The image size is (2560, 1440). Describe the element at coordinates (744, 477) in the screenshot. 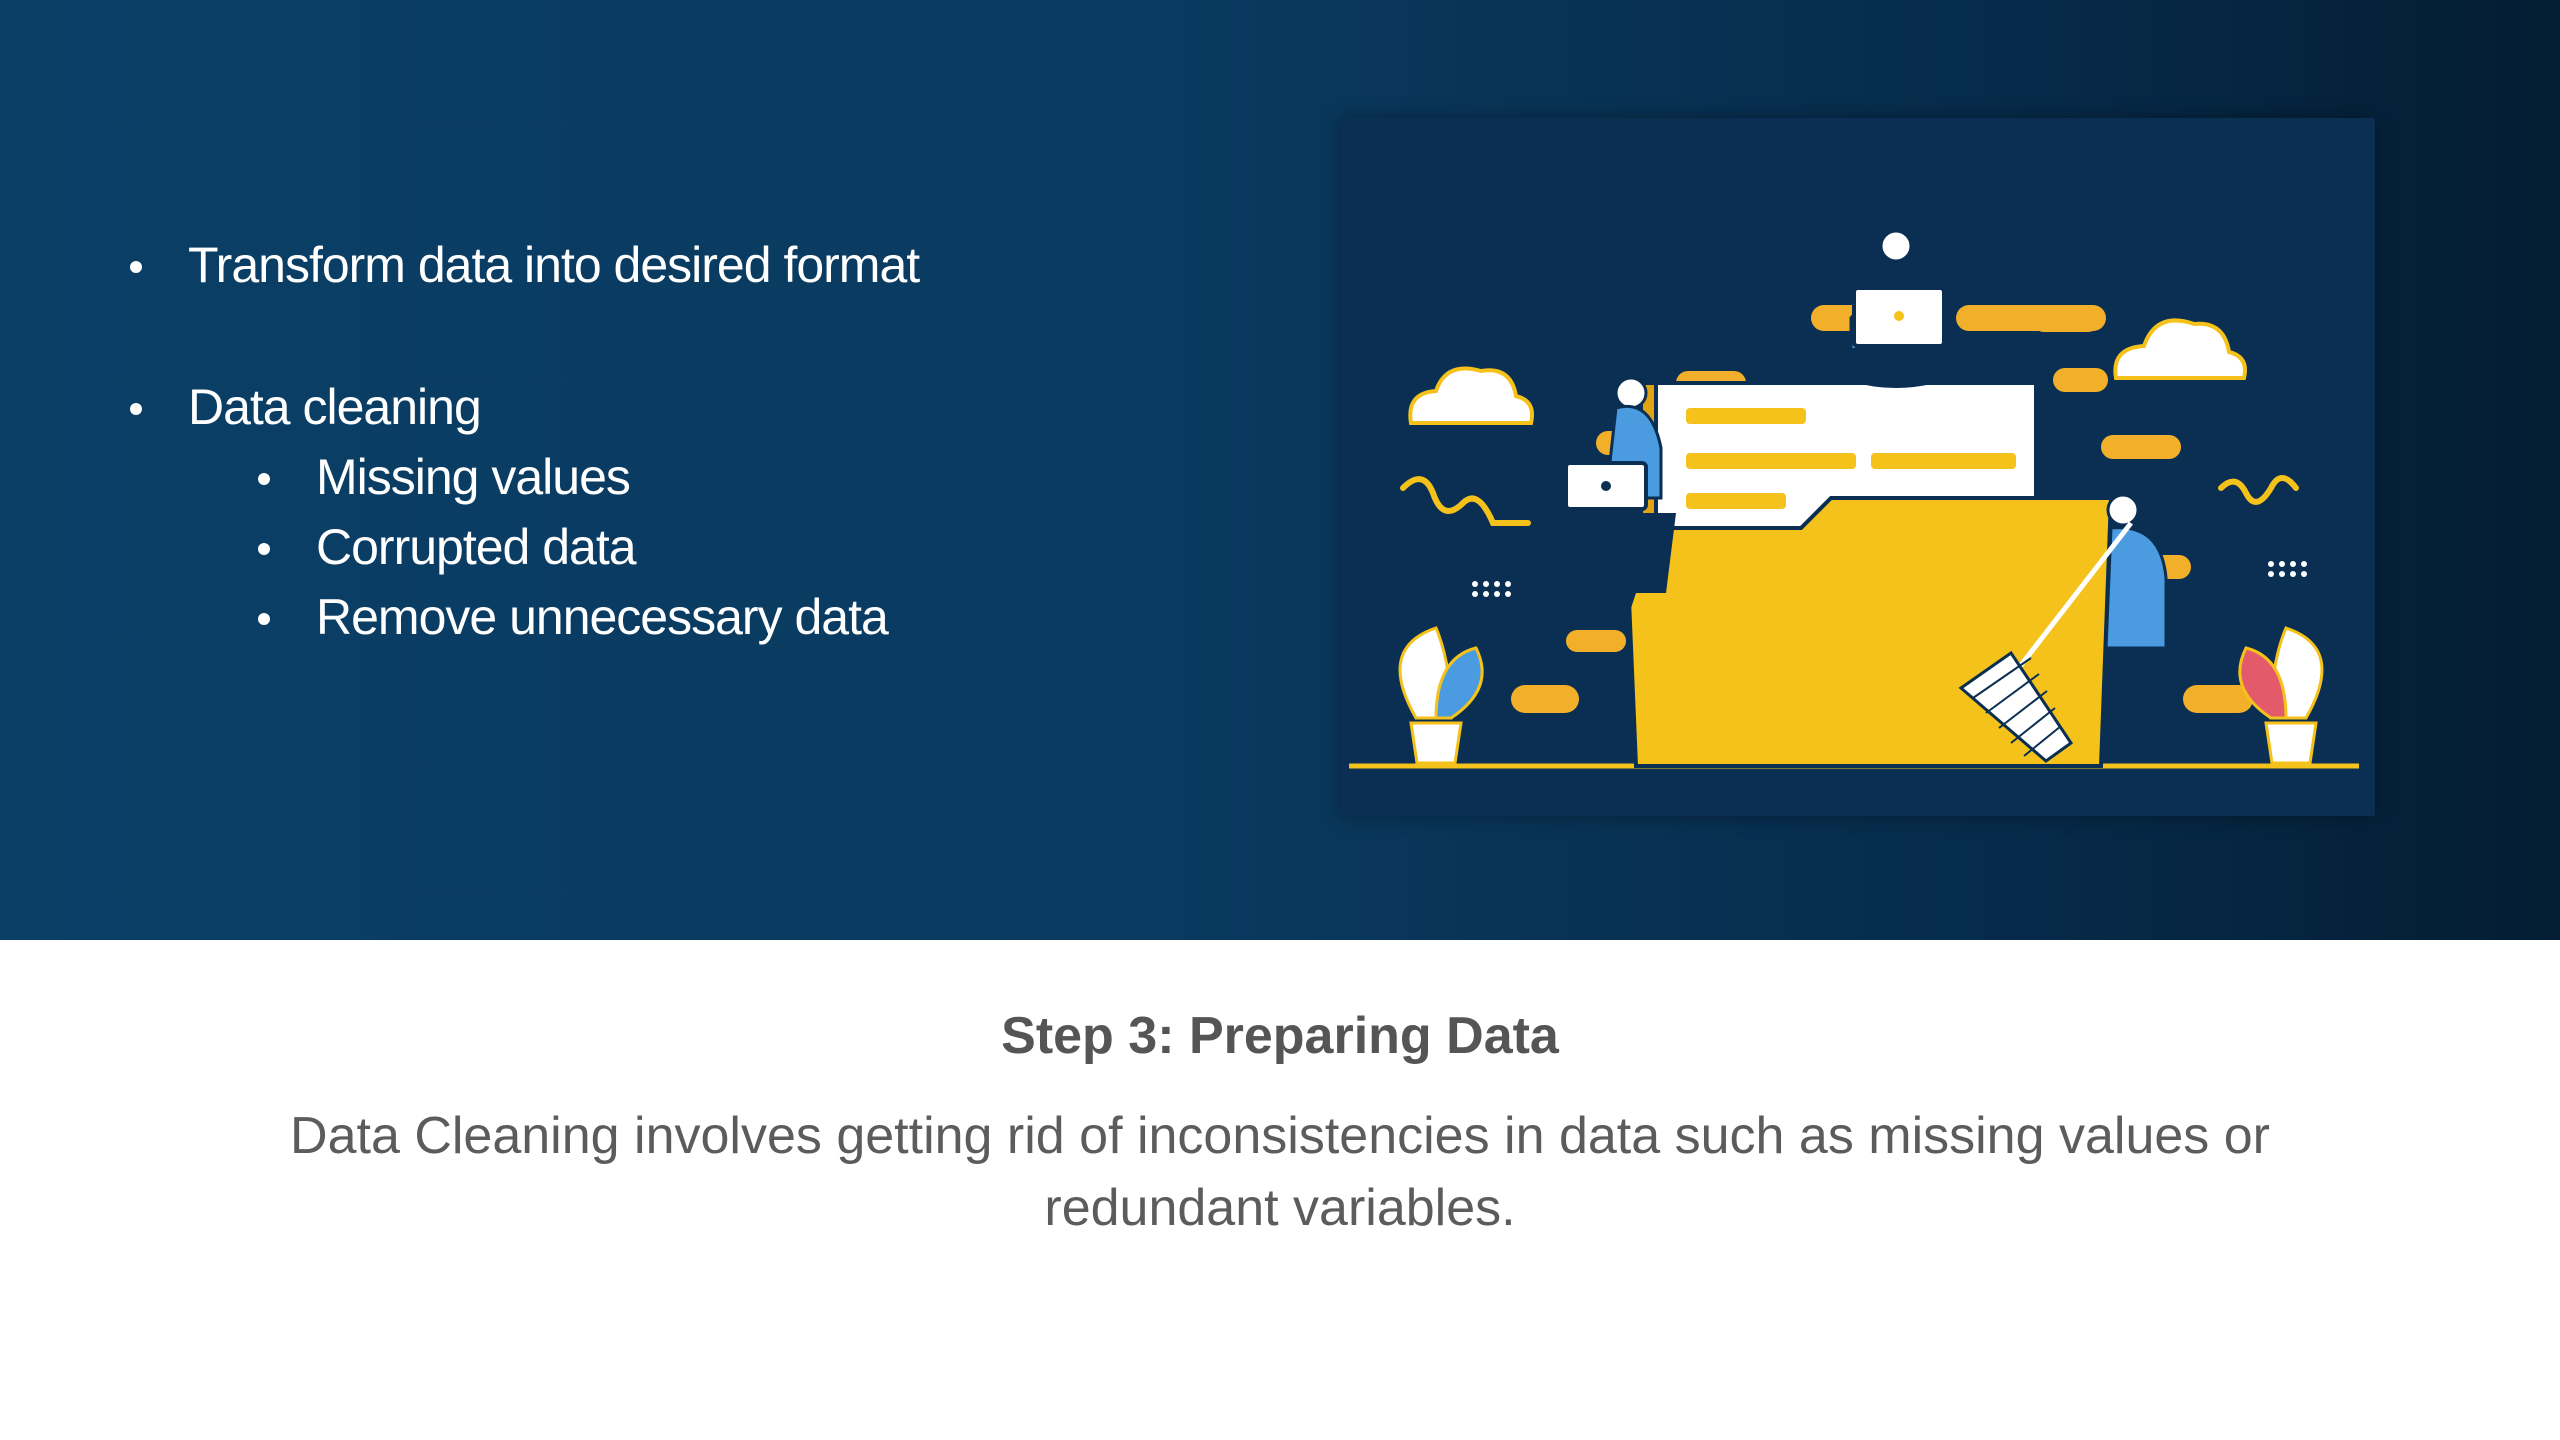

I see `bullet-missing-values: Missing values` at that location.